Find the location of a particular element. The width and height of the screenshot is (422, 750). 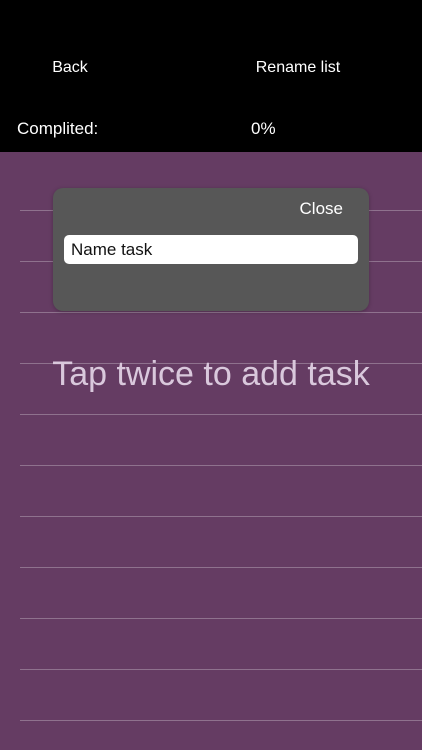

close-button: Close is located at coordinates (321, 209).